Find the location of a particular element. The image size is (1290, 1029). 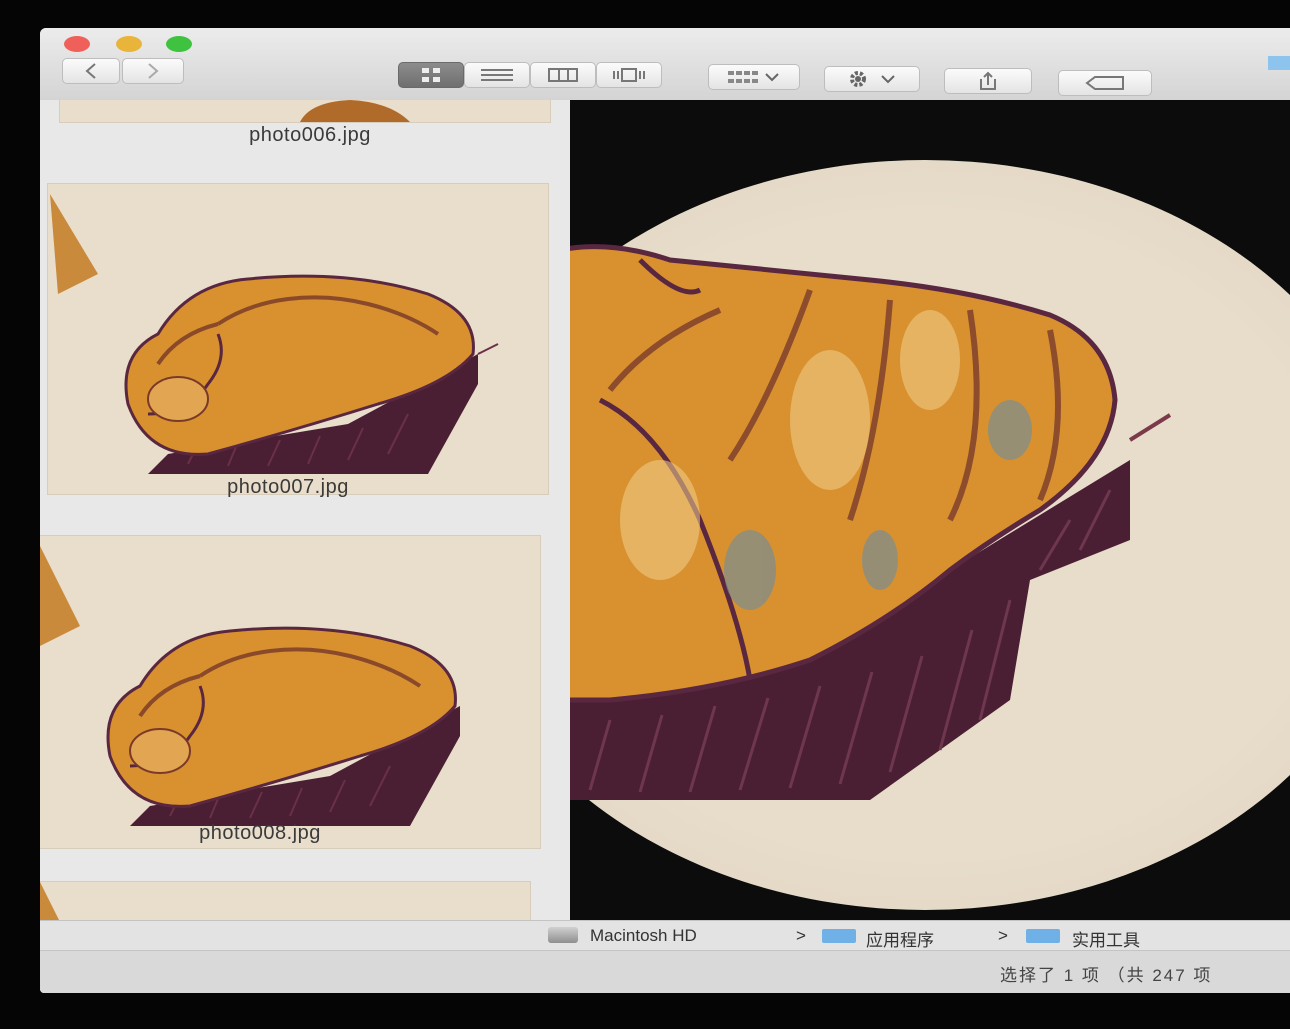

grid-arrange-icon is located at coordinates (754, 77).